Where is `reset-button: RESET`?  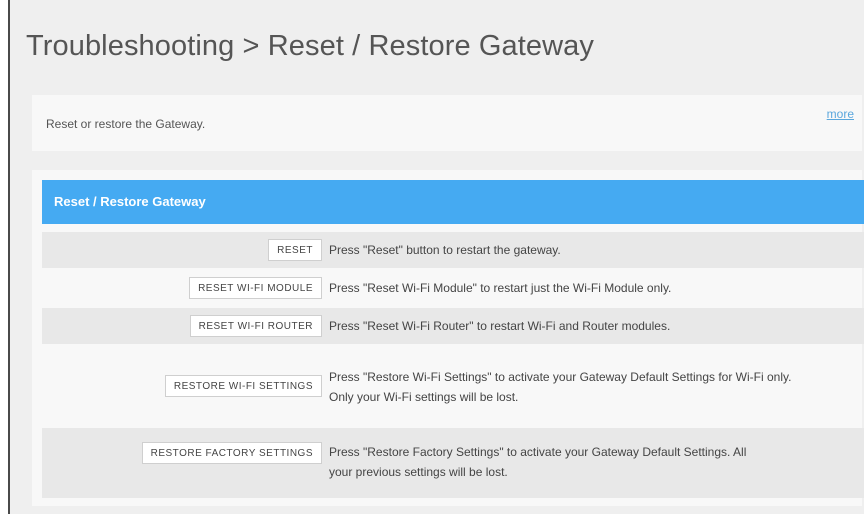
reset-button: RESET is located at coordinates (295, 250).